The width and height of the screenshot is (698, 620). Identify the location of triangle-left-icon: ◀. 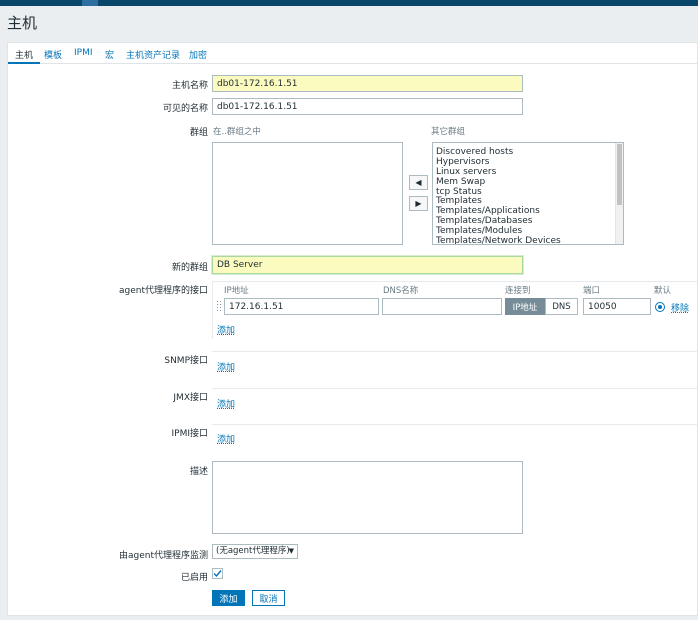
(418, 182).